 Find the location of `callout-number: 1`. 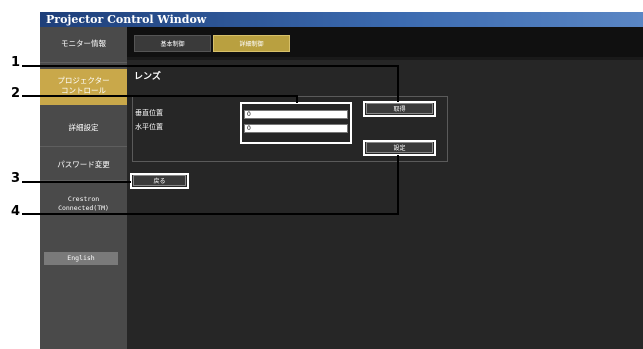

callout-number: 1 is located at coordinates (15, 62).